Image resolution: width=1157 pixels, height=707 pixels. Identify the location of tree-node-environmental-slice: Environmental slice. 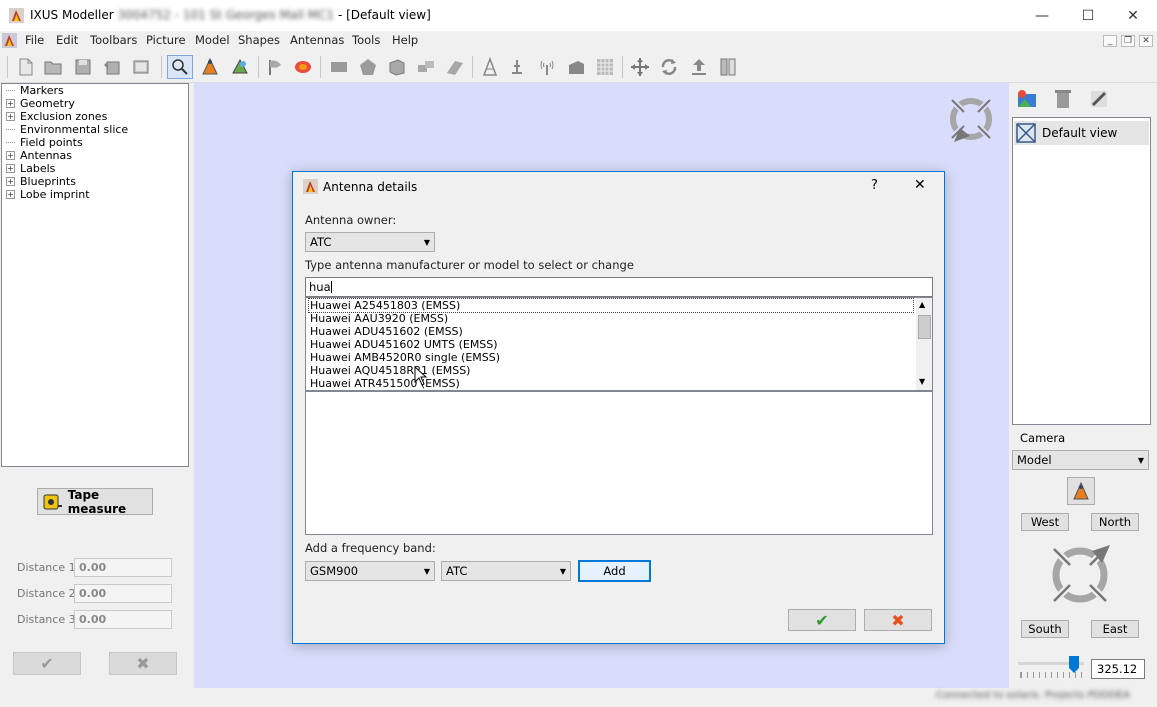
(67, 129).